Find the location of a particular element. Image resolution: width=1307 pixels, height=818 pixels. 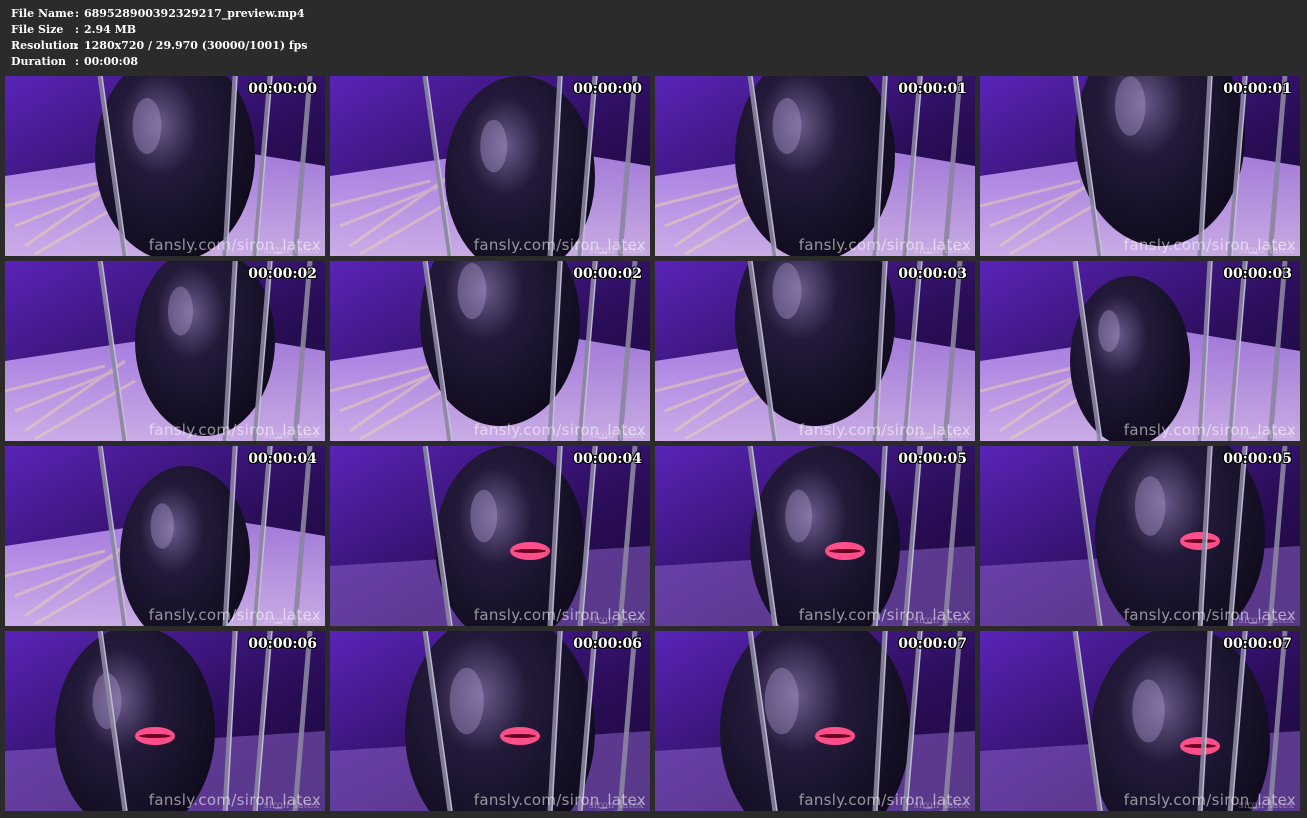

duration-label: Duration is located at coordinates (39, 61).